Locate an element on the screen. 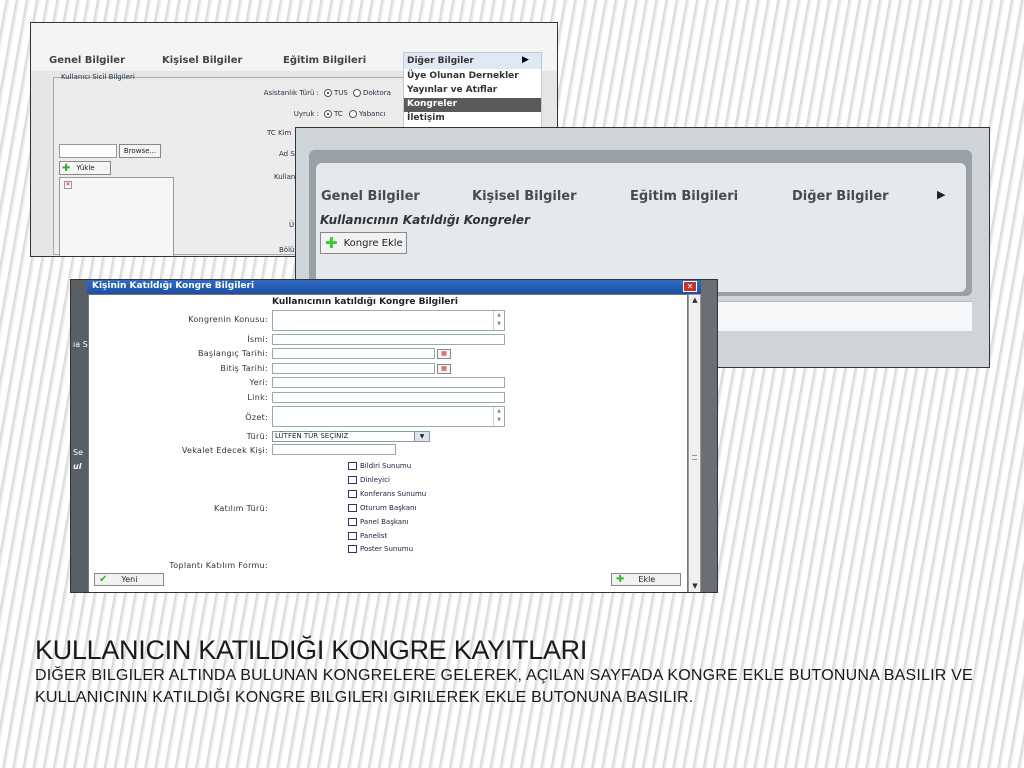 This screenshot has width=1024, height=768. vekalet-label: Vekalet Edecek Kişi: is located at coordinates (224, 450).